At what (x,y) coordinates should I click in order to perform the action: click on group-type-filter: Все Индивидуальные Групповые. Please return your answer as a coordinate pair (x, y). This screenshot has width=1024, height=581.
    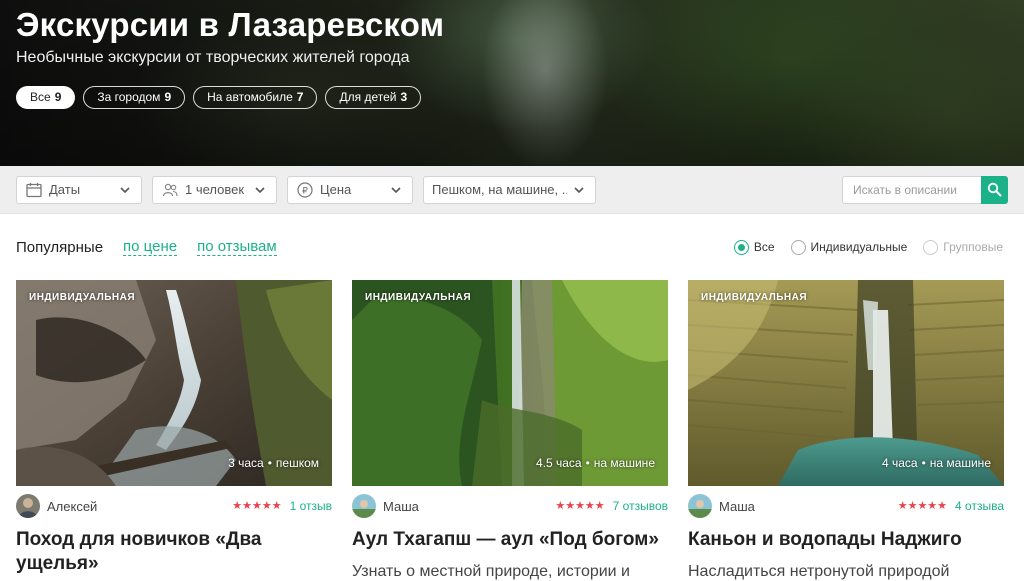
    Looking at the image, I should click on (868, 247).